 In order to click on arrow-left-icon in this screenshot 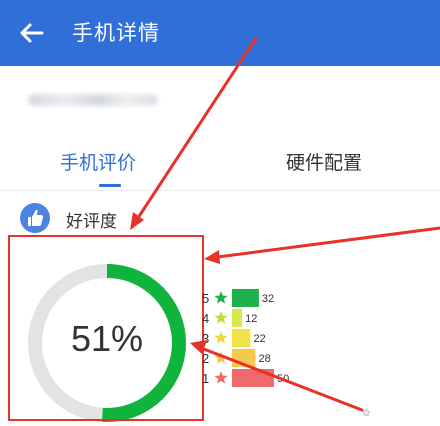, I will do `click(32, 33)`.